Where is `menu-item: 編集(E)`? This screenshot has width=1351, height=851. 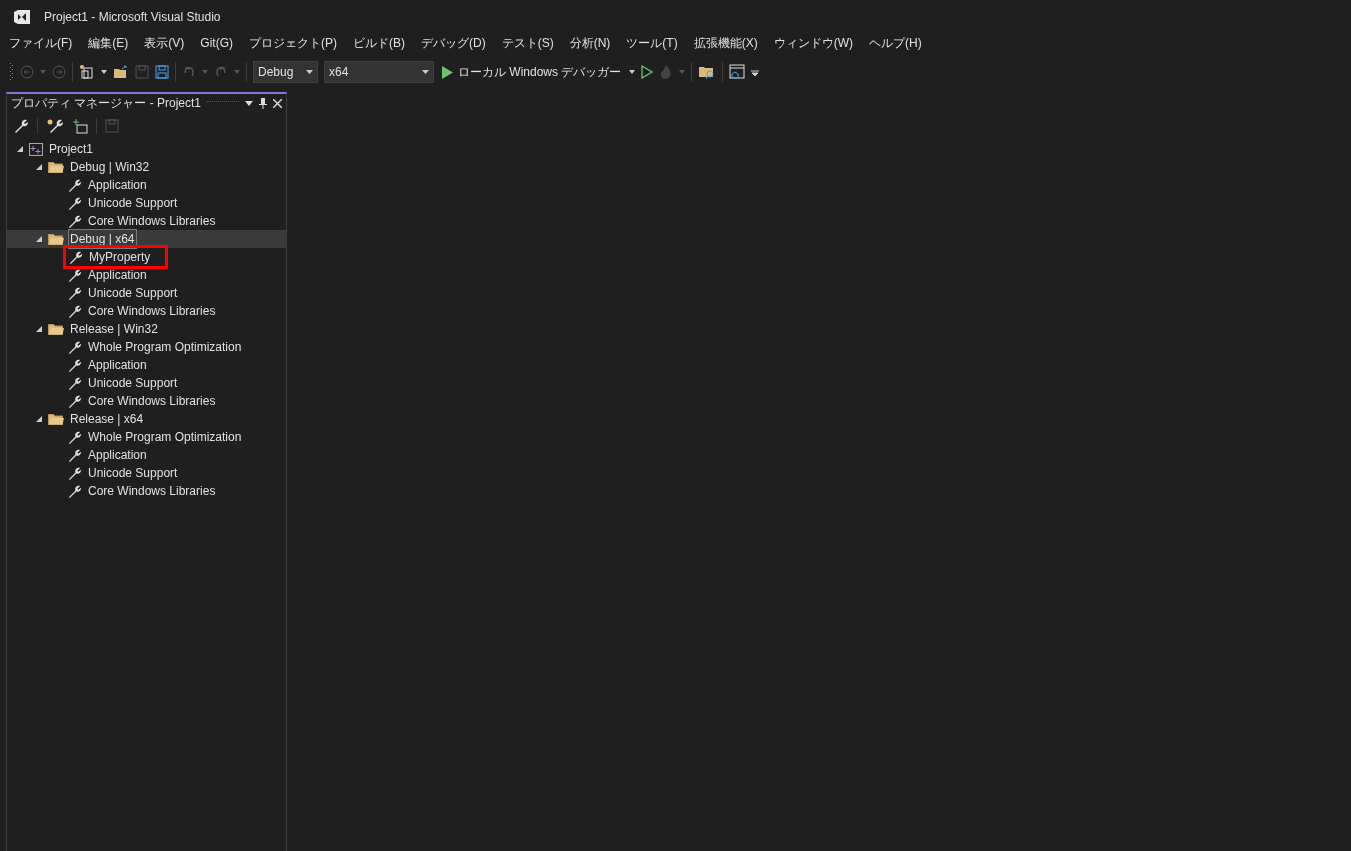 menu-item: 編集(E) is located at coordinates (108, 43).